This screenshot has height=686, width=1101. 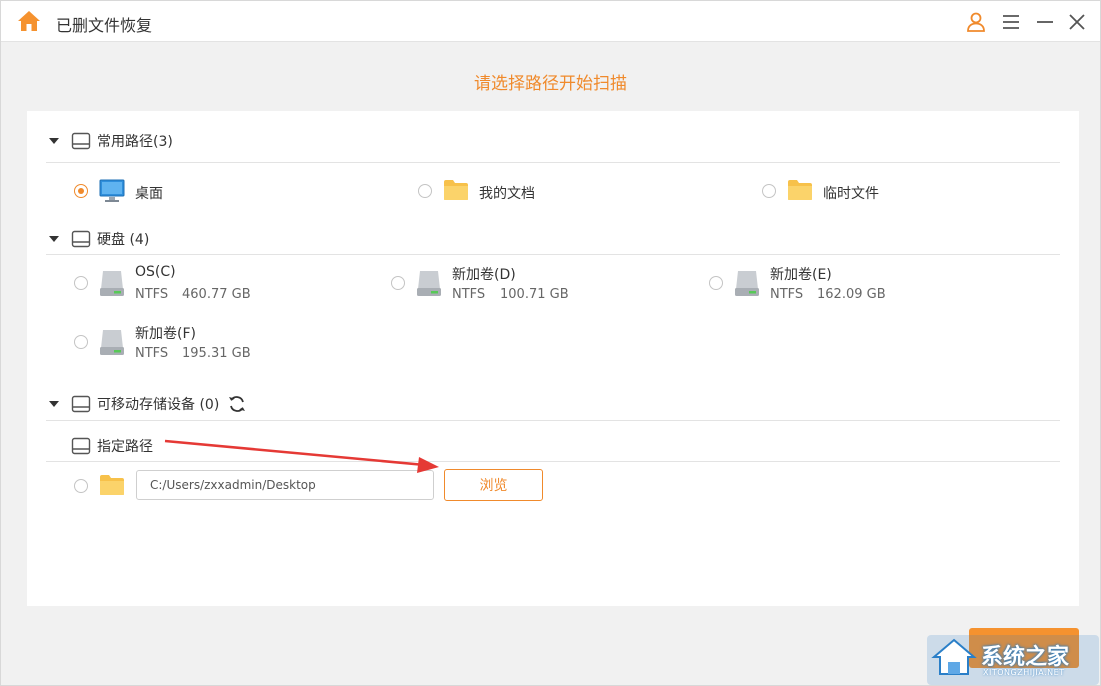 I want to click on radio-disk-c, so click(x=81, y=283).